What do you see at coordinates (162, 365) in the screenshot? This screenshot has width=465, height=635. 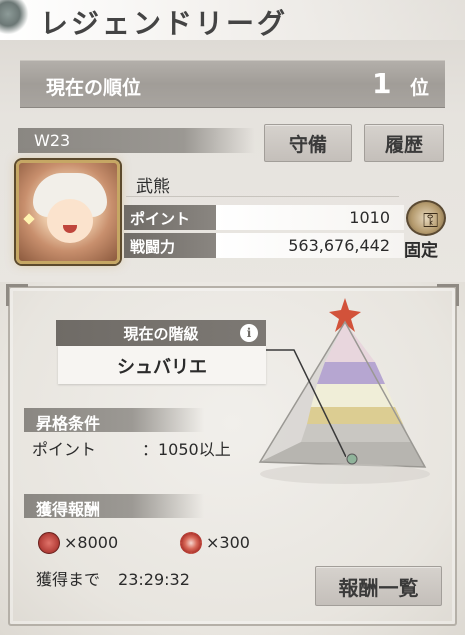 I see `tier-value: シュバリエ` at bounding box center [162, 365].